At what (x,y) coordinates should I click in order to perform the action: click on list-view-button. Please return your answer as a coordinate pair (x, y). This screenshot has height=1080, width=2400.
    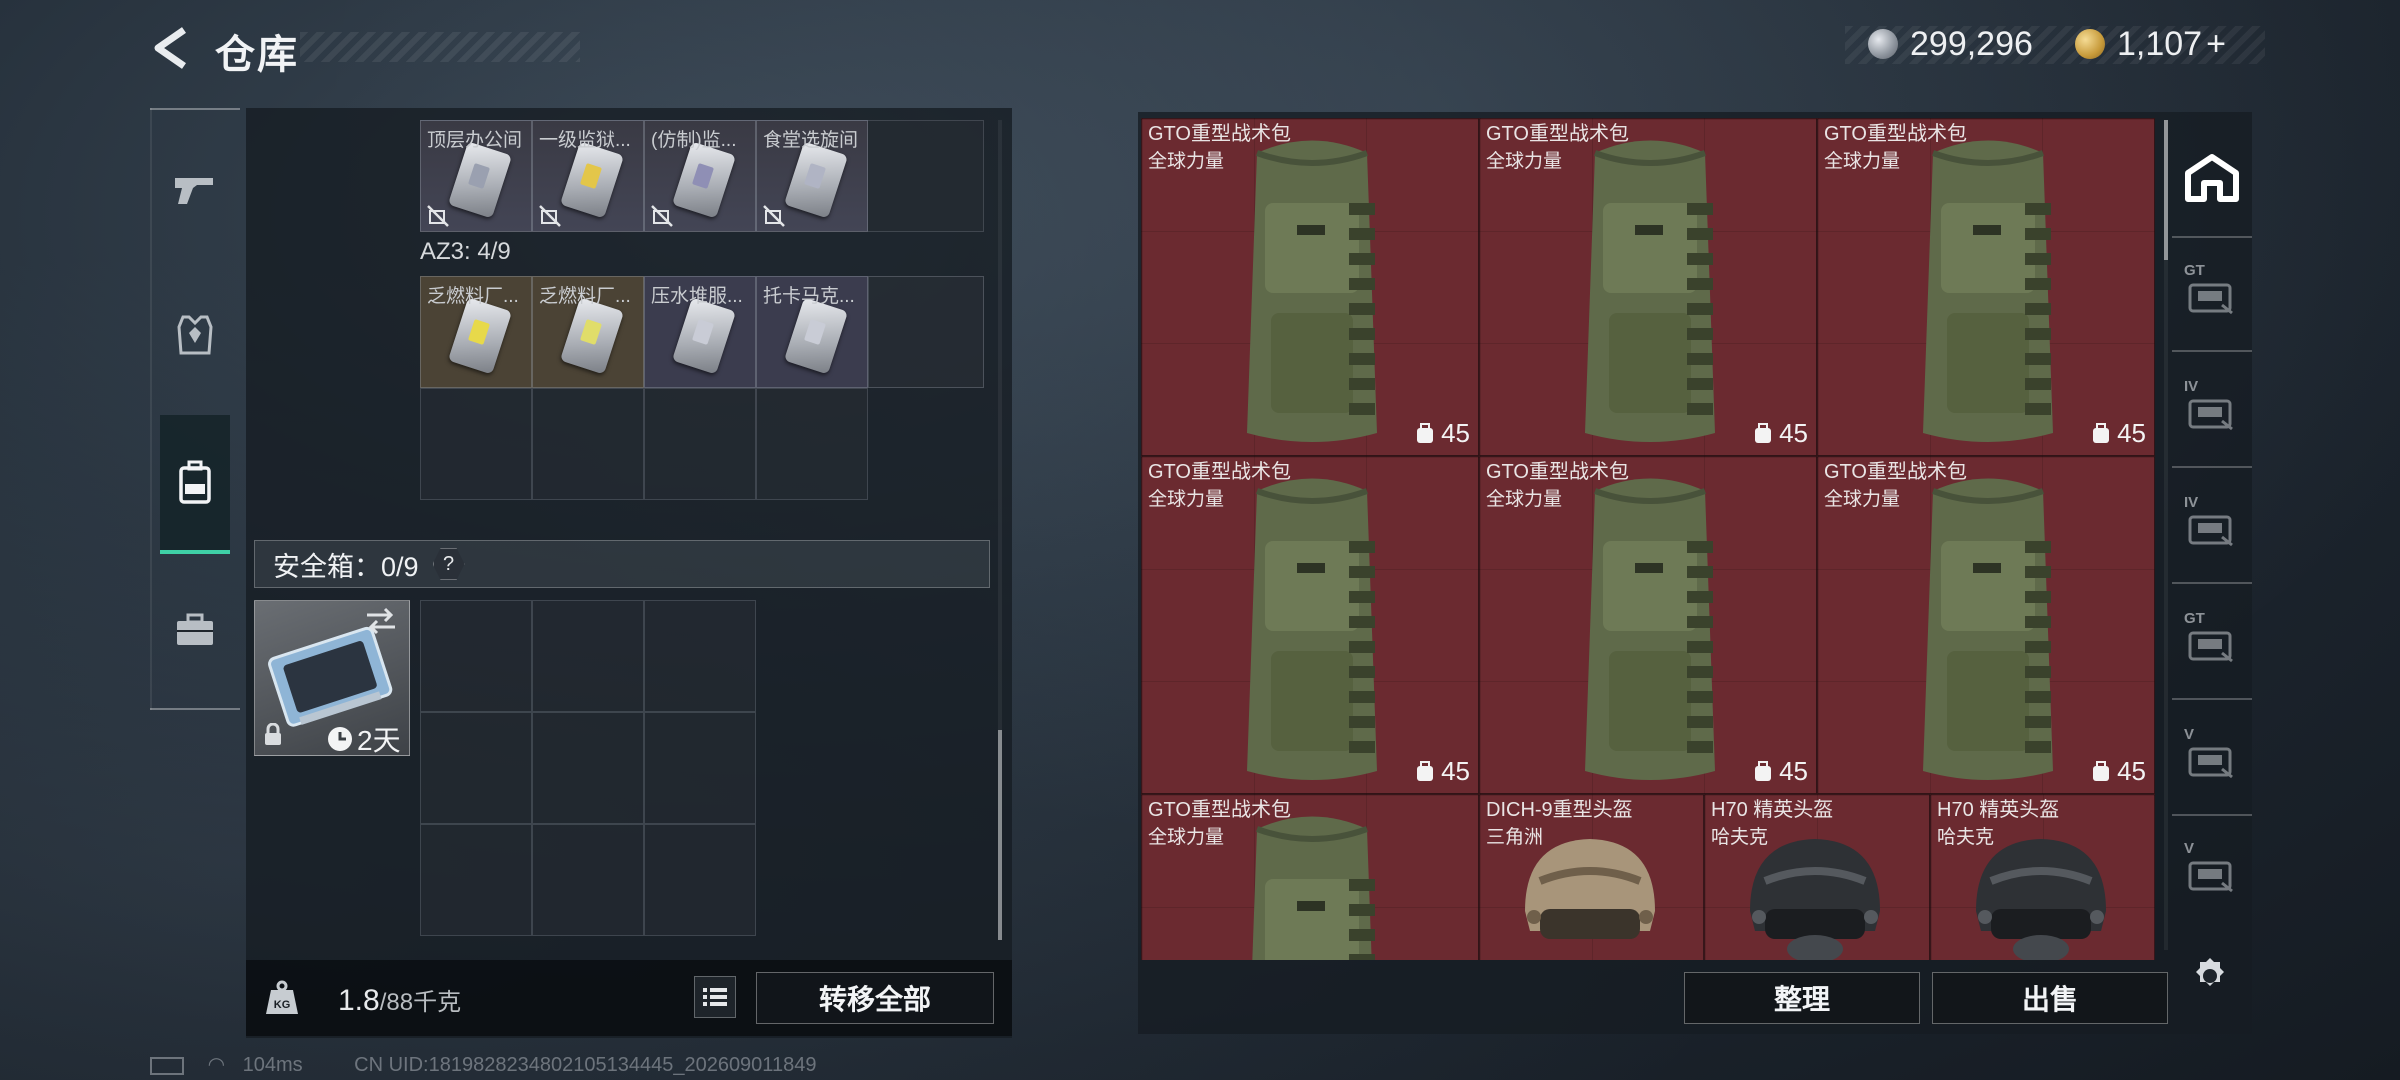
    Looking at the image, I should click on (715, 997).